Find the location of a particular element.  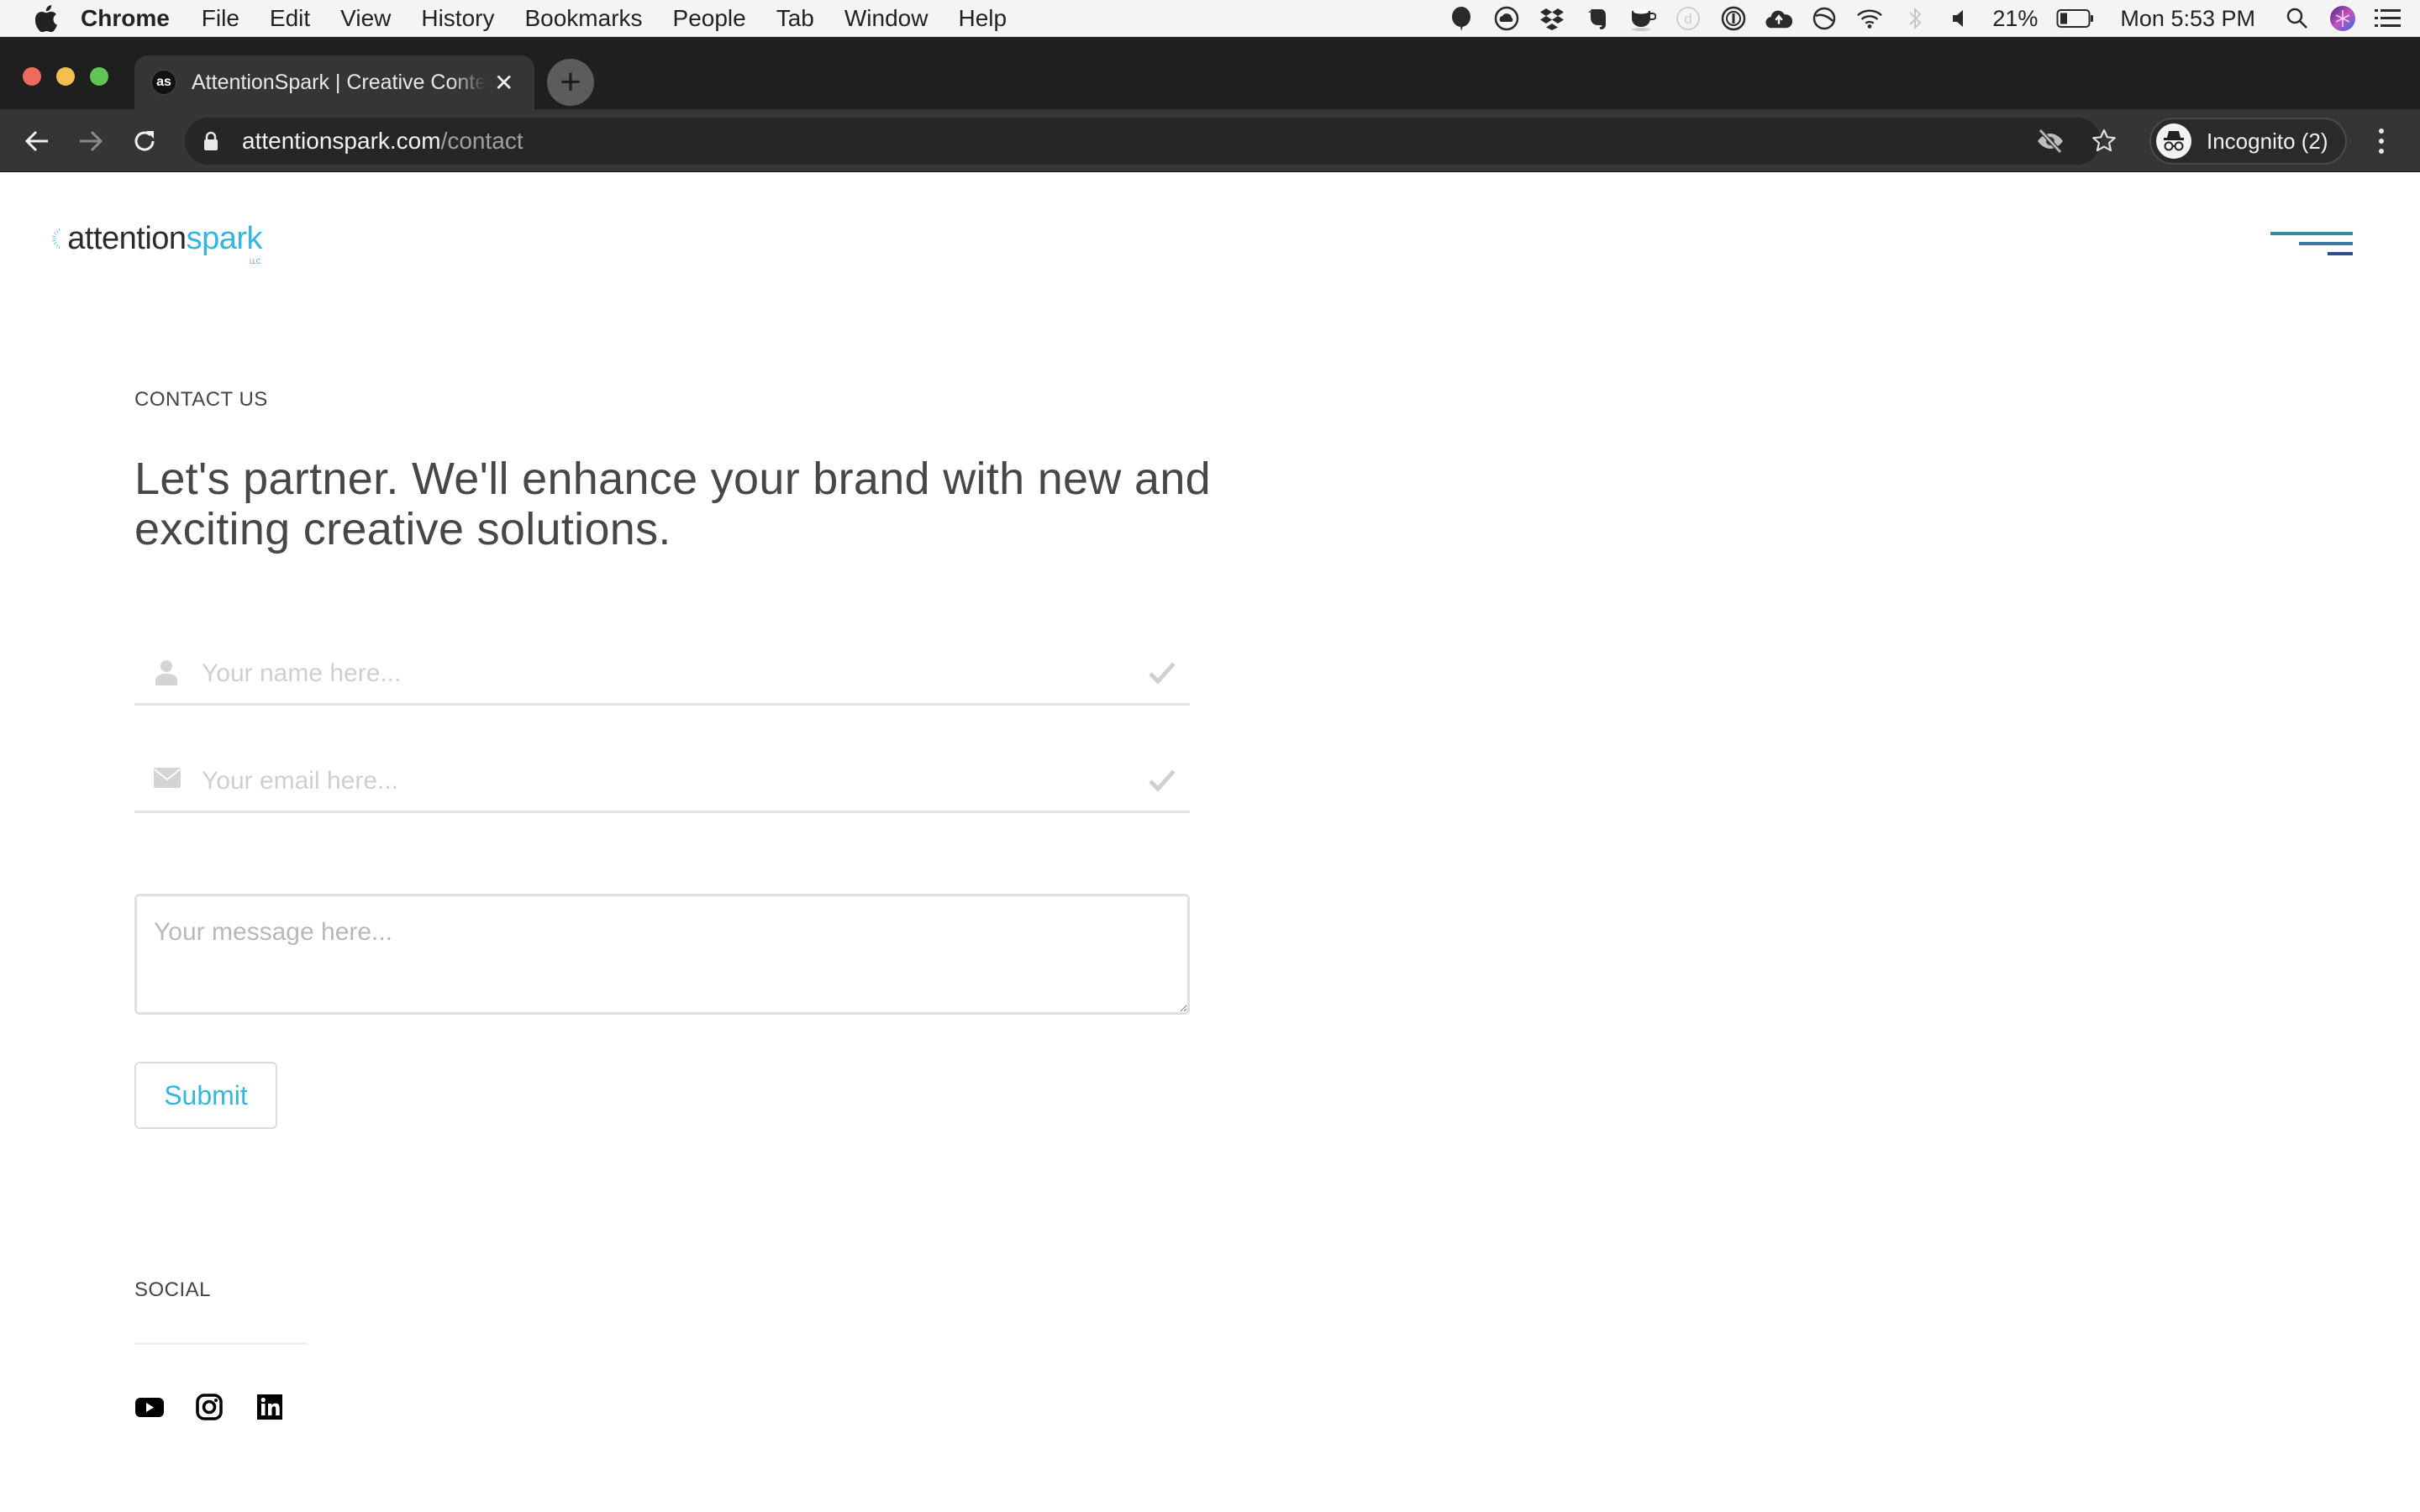

social-heading: SOCIAL is located at coordinates (173, 1289).